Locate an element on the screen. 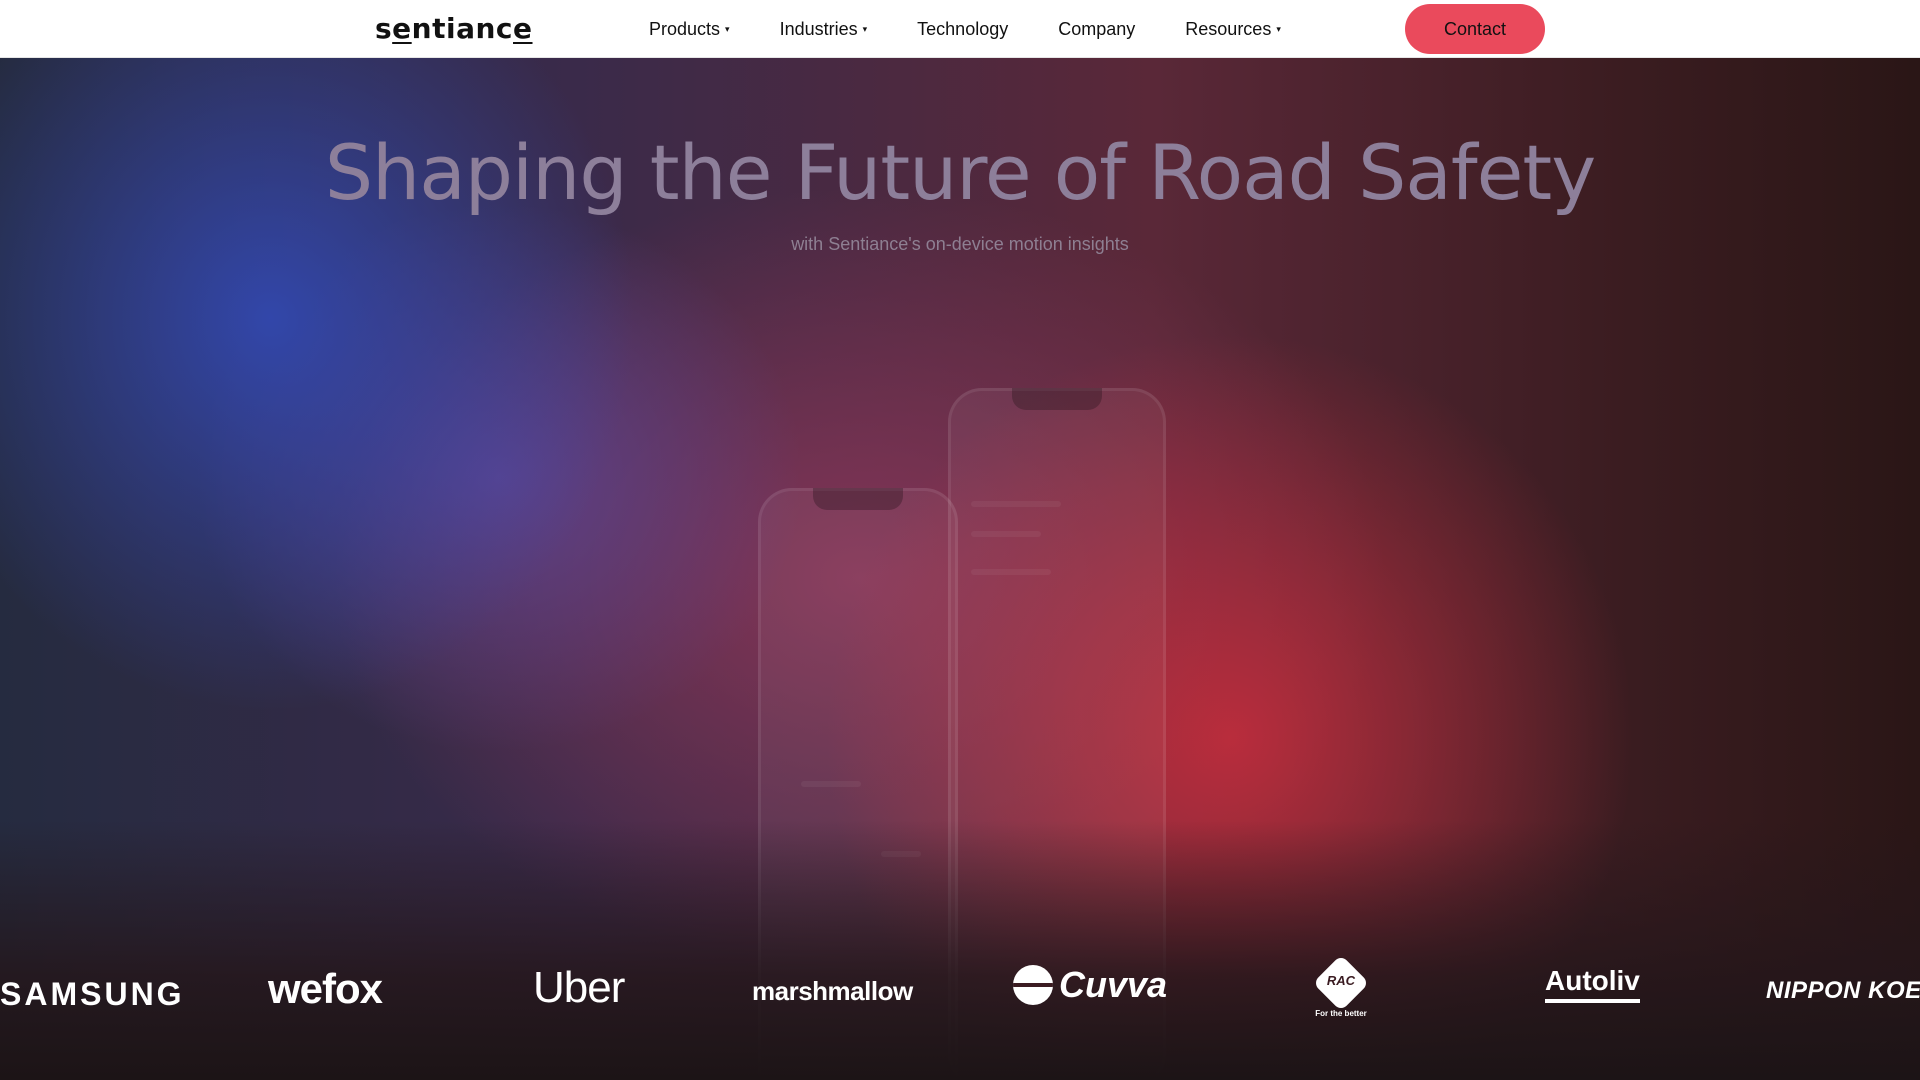 The image size is (1920, 1080). contact-button: Contact is located at coordinates (1475, 29).